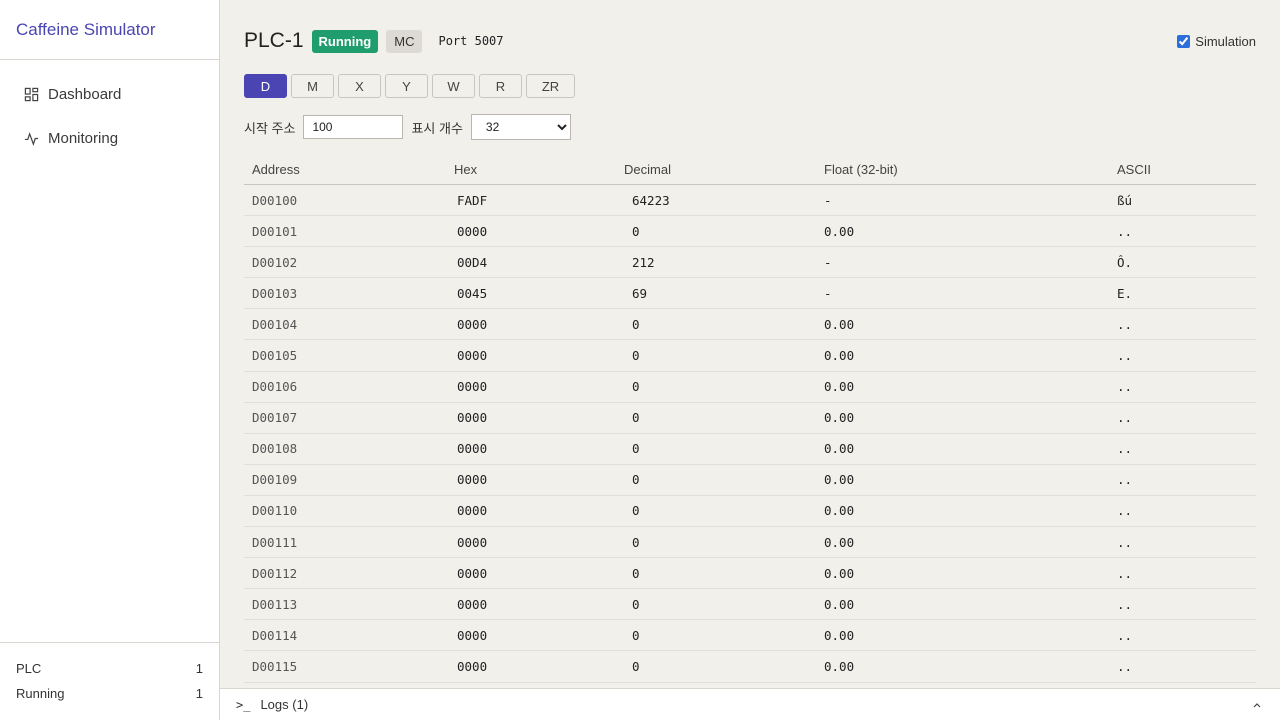 The image size is (1280, 720). I want to click on protocol-badge: MC, so click(404, 41).